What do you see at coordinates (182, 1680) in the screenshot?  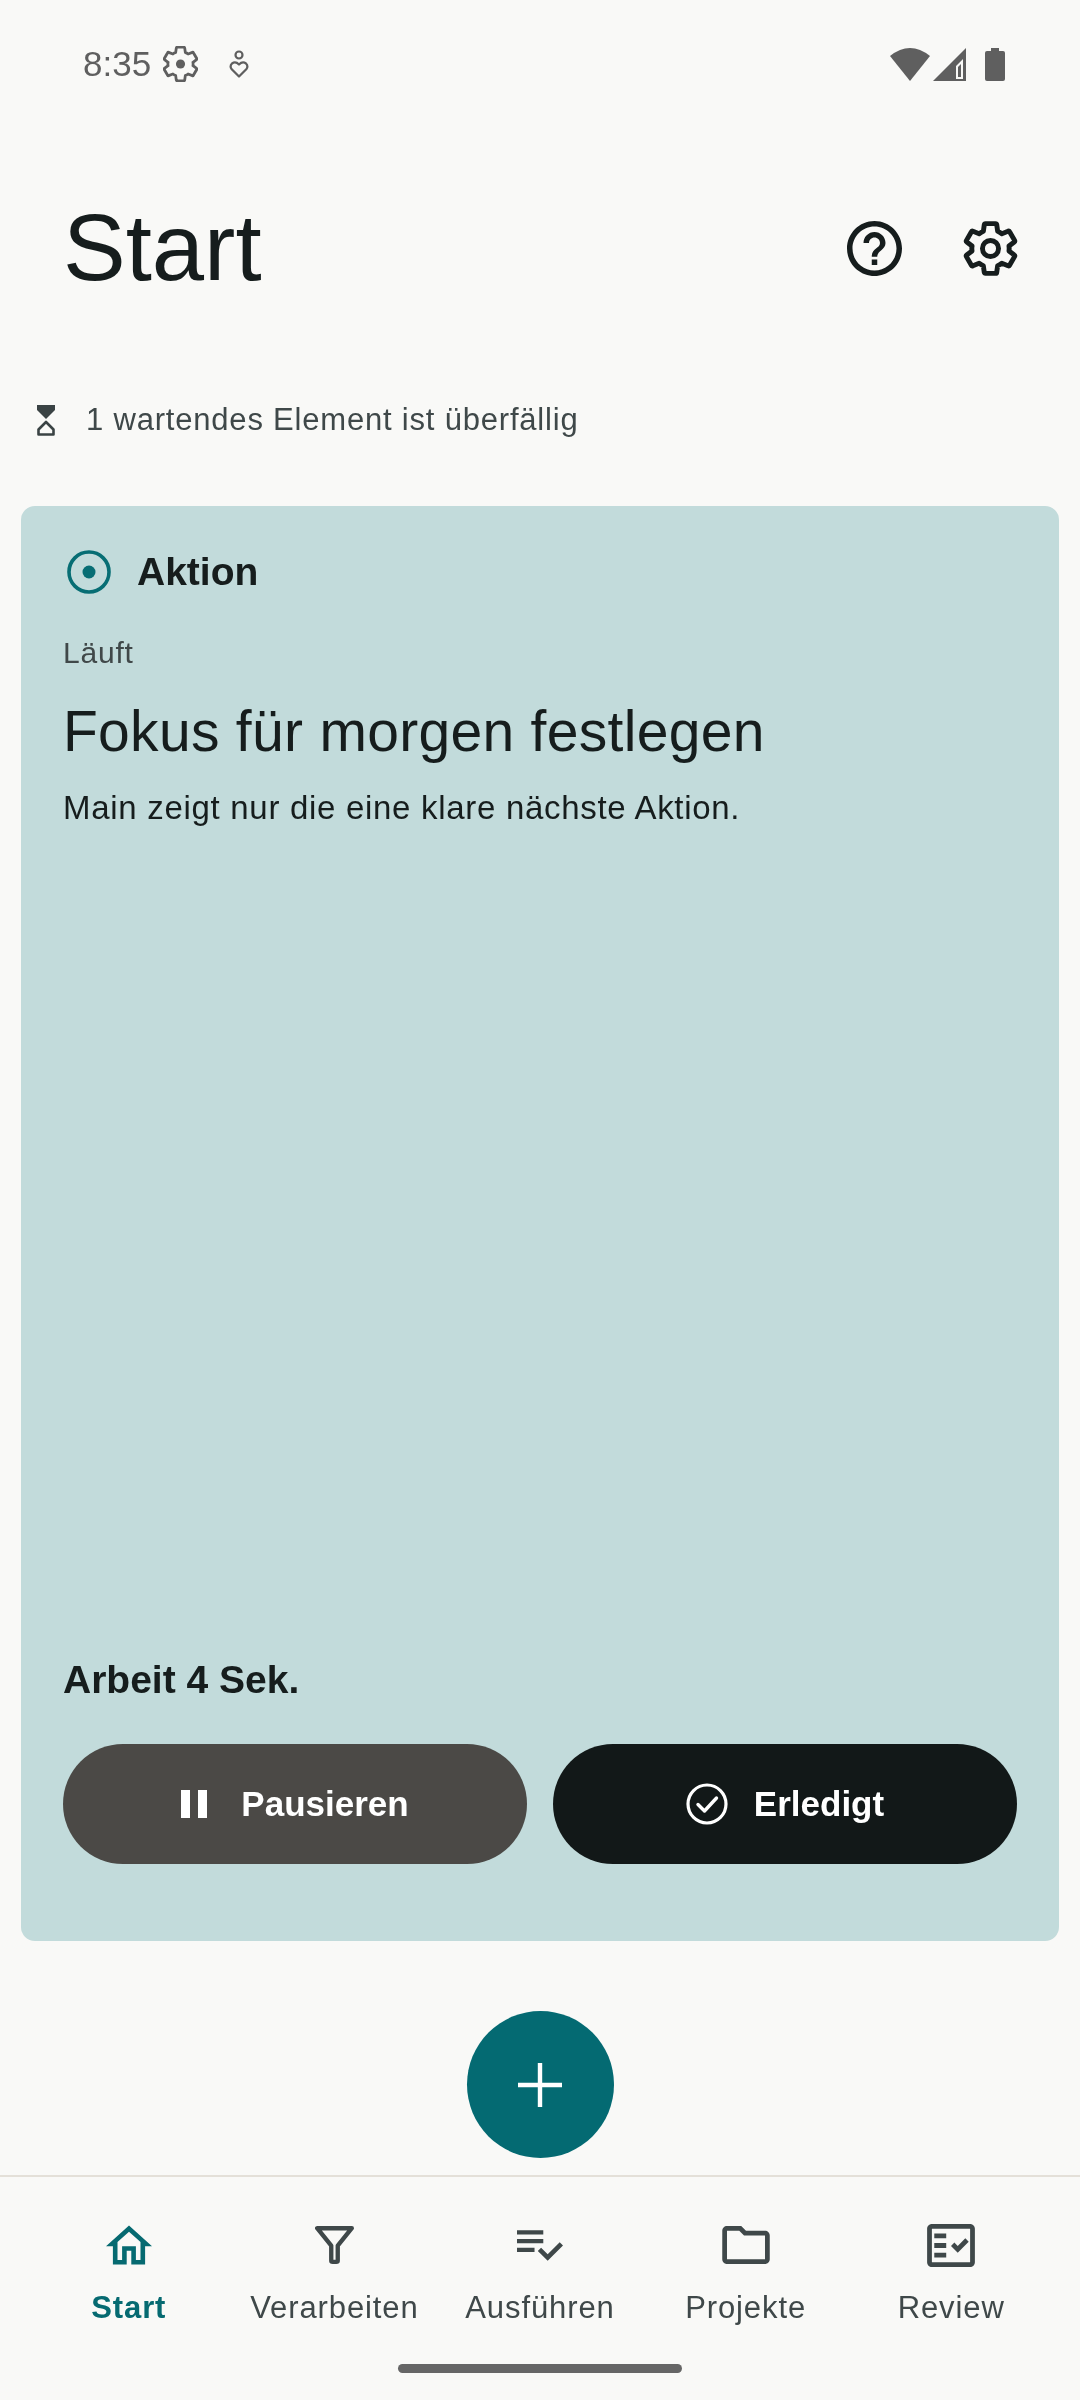 I see `timer-text: Arbeit 4 Sek.` at bounding box center [182, 1680].